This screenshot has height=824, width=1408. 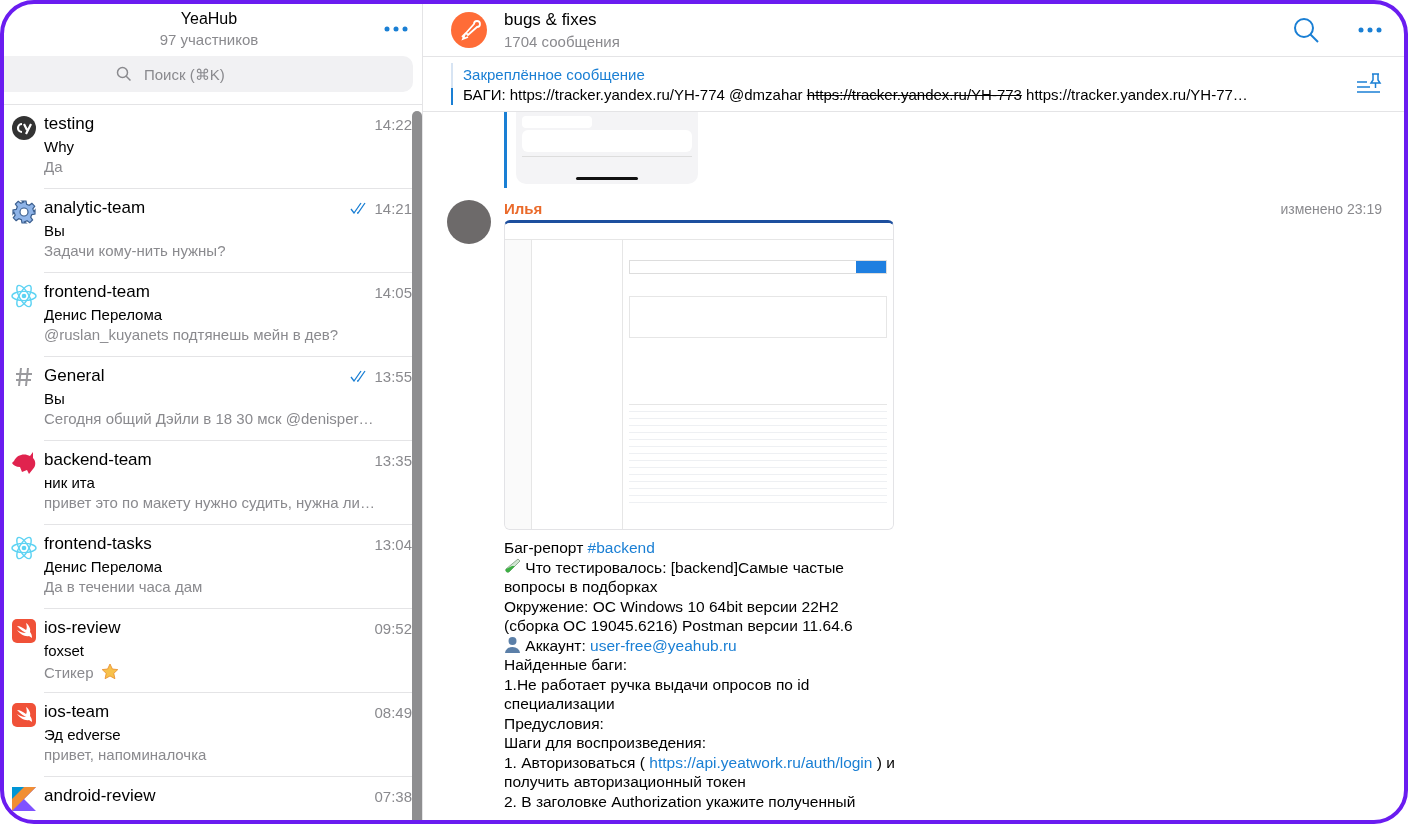 What do you see at coordinates (82, 734) in the screenshot?
I see `sender-name: Эд edverse` at bounding box center [82, 734].